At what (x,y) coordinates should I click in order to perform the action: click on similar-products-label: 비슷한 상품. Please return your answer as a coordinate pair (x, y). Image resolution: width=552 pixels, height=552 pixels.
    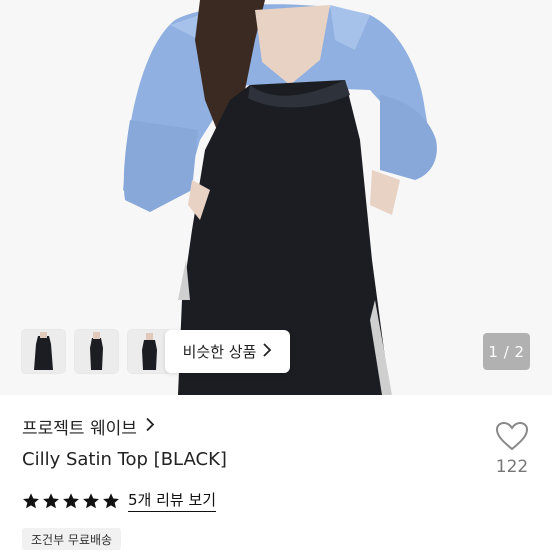
    Looking at the image, I should click on (219, 352).